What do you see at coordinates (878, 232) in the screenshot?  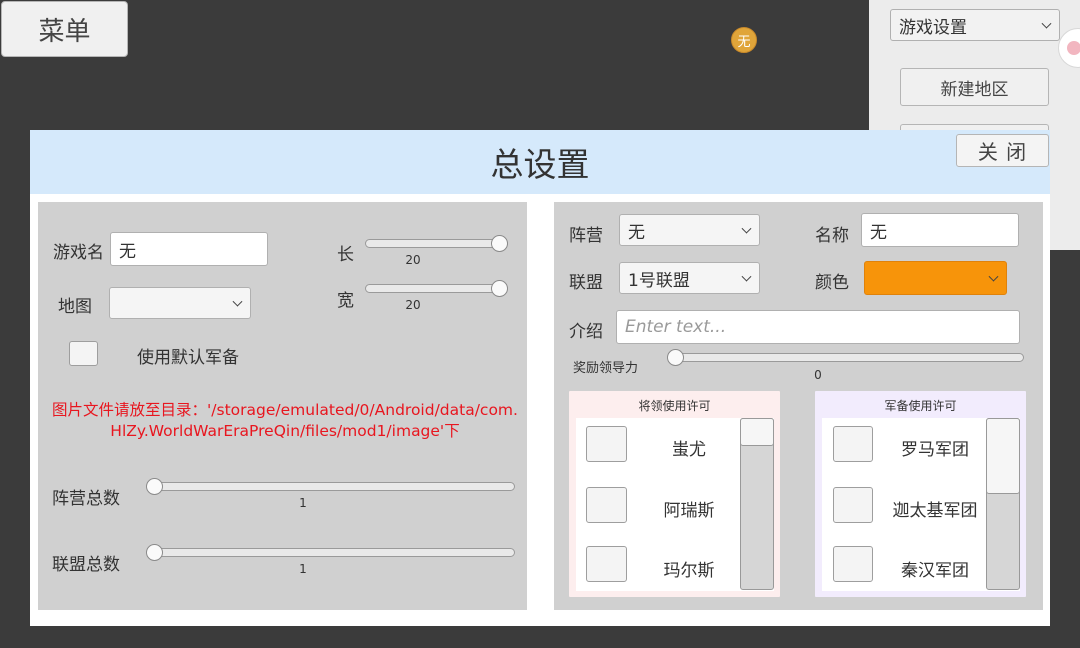 I see `name-value: 无` at bounding box center [878, 232].